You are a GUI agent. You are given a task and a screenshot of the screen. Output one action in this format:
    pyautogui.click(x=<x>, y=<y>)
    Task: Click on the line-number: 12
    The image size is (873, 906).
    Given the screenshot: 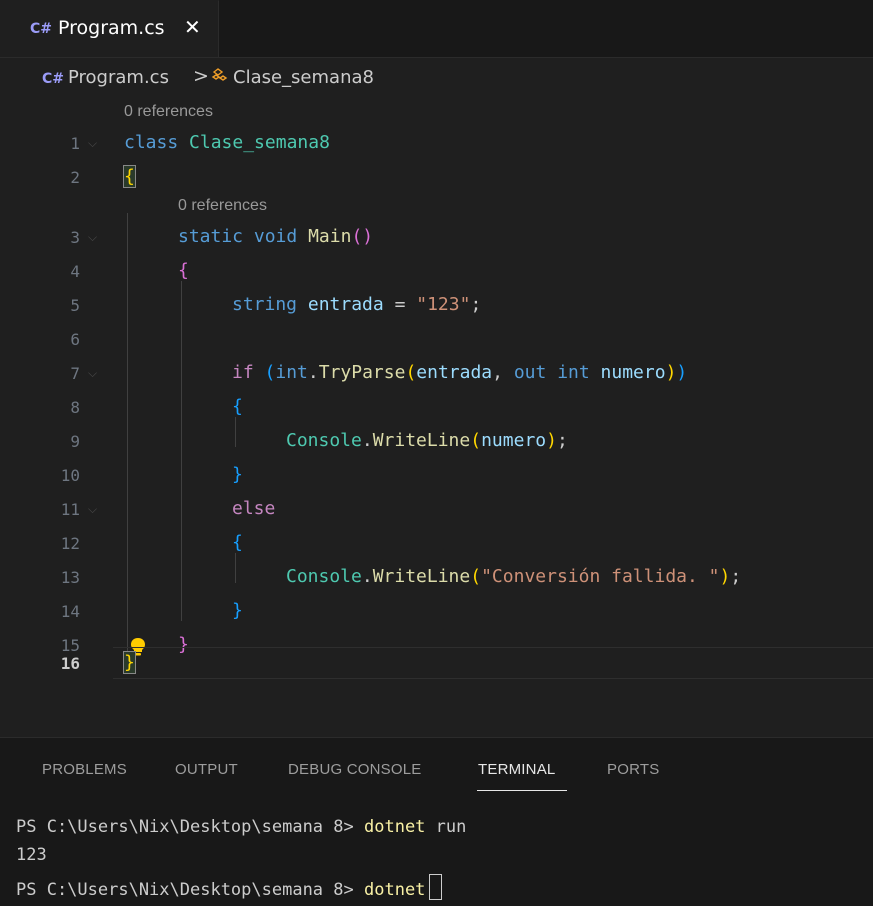 What is the action you would take?
    pyautogui.click(x=70, y=543)
    